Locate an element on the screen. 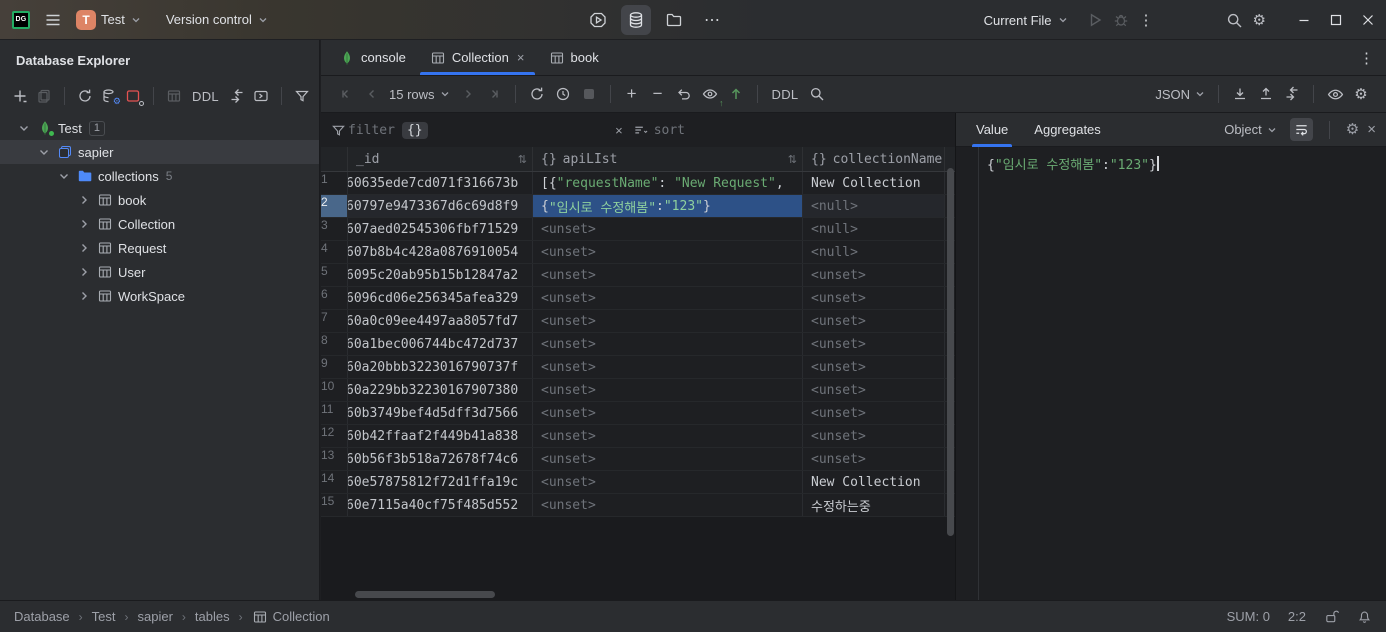 The width and height of the screenshot is (1386, 632). table-row: 3 607aed02545306fbf71529 <unset> <null> is located at coordinates (638, 229).